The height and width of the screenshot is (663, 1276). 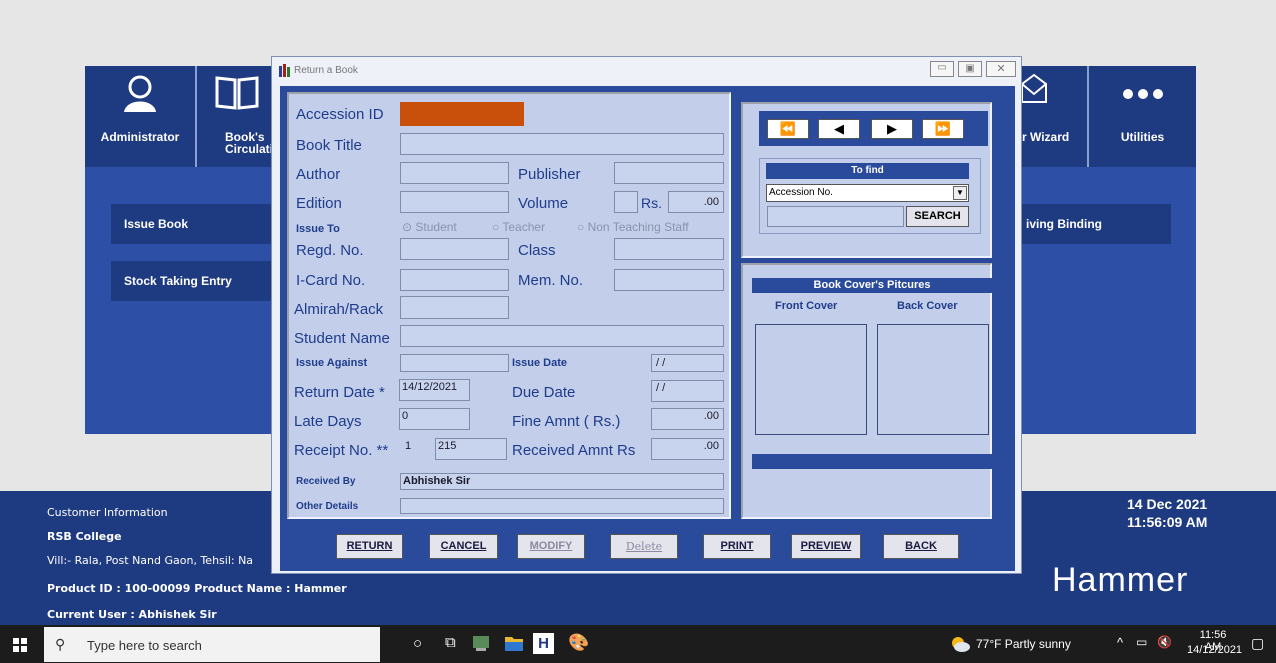 What do you see at coordinates (1120, 642) in the screenshot?
I see `chevron-up-icon: ^` at bounding box center [1120, 642].